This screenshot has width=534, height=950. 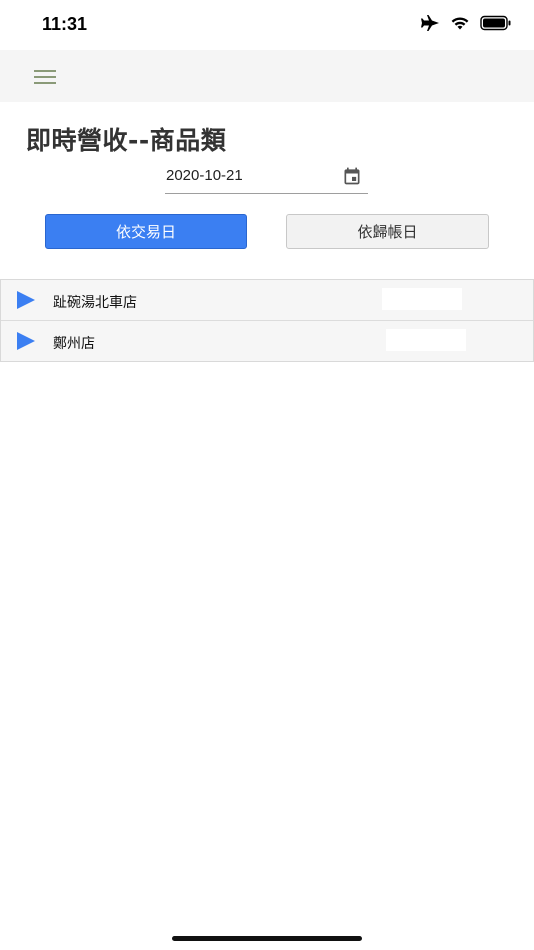 What do you see at coordinates (95, 303) in the screenshot?
I see `store-name: 趾碗湯北車店` at bounding box center [95, 303].